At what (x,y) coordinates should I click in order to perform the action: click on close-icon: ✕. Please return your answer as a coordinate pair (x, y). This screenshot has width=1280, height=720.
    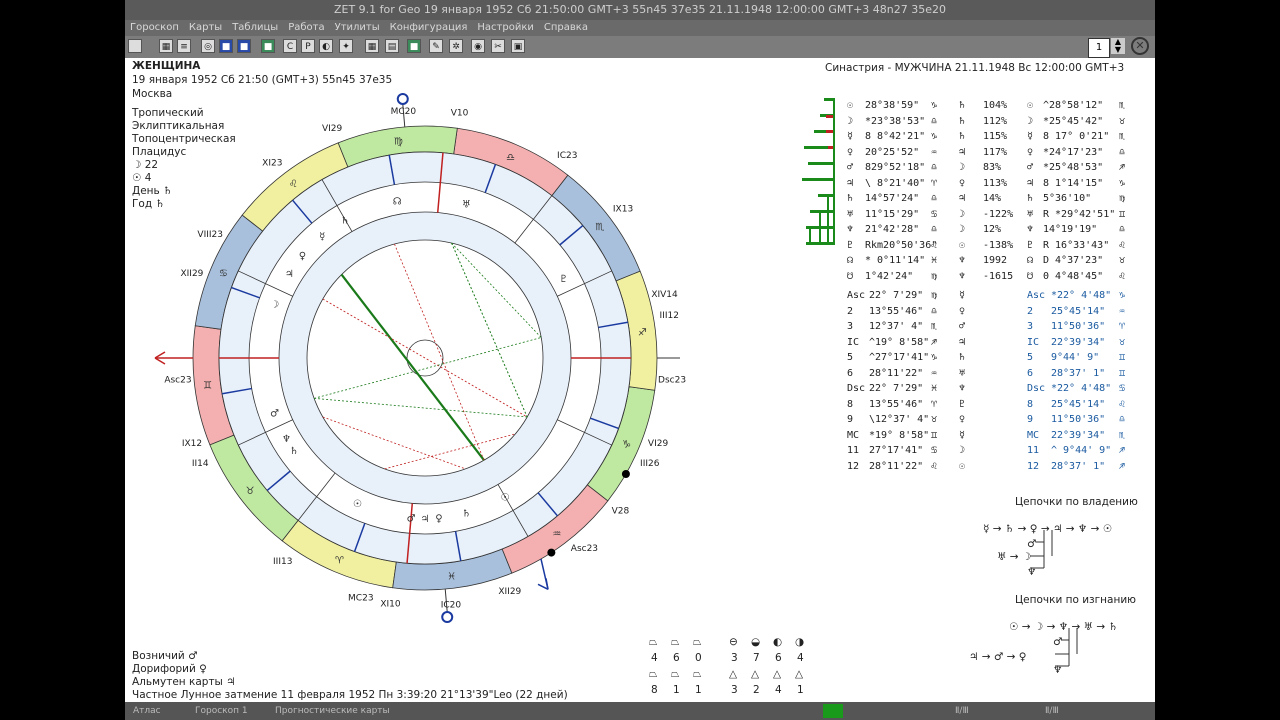
    Looking at the image, I should click on (1140, 46).